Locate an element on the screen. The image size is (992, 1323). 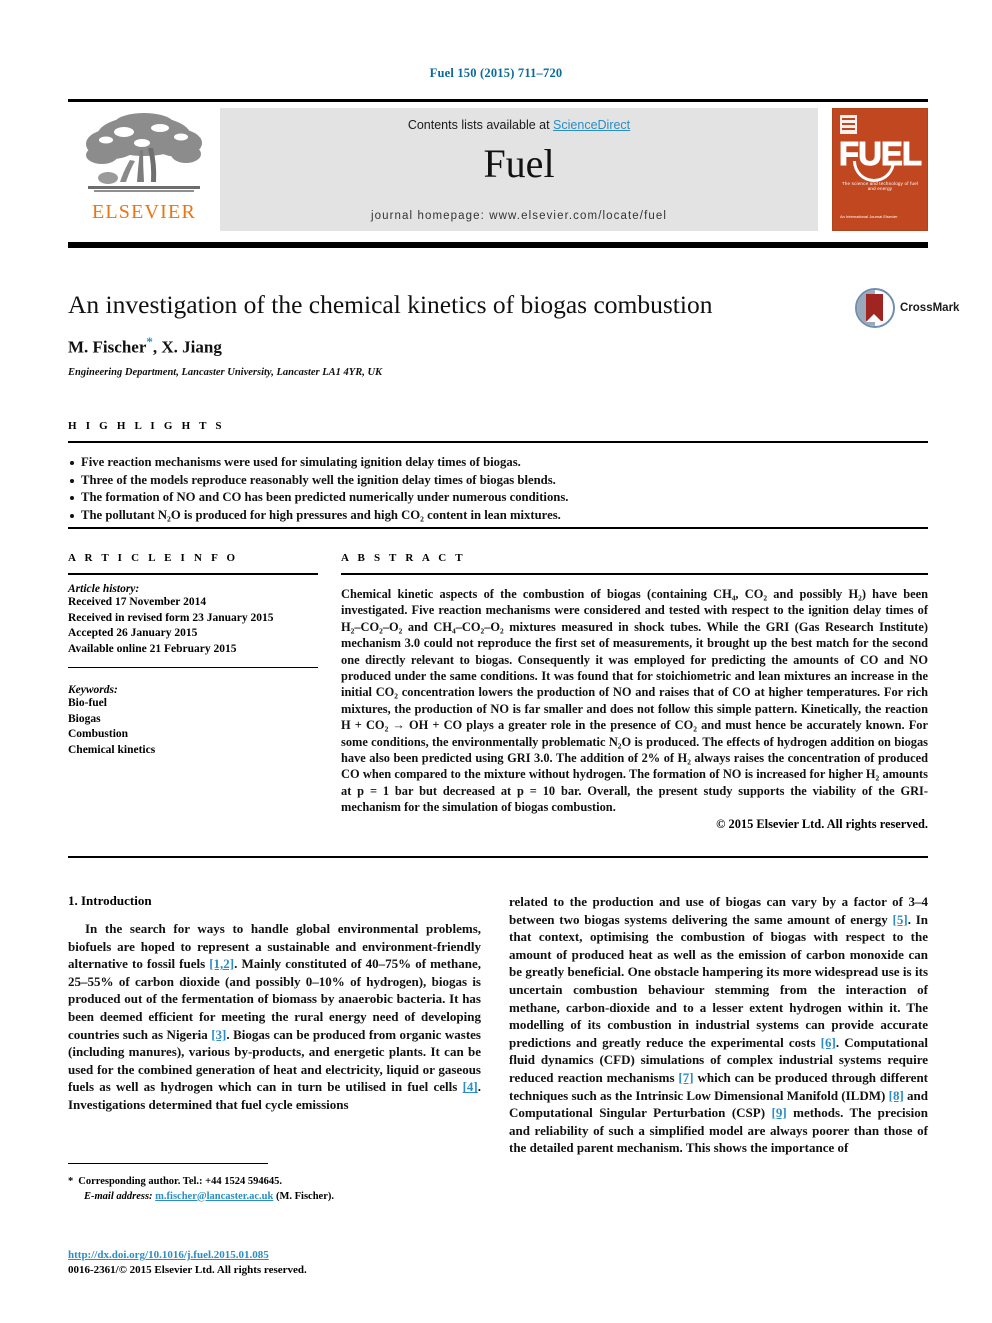
crossmark-label: CrossMark is located at coordinates (930, 308).